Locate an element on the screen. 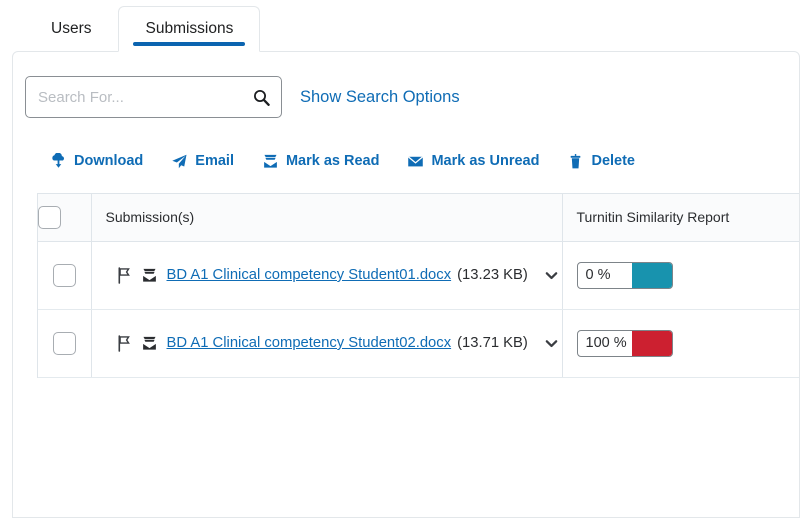 The height and width of the screenshot is (518, 800). search-box is located at coordinates (153, 97).